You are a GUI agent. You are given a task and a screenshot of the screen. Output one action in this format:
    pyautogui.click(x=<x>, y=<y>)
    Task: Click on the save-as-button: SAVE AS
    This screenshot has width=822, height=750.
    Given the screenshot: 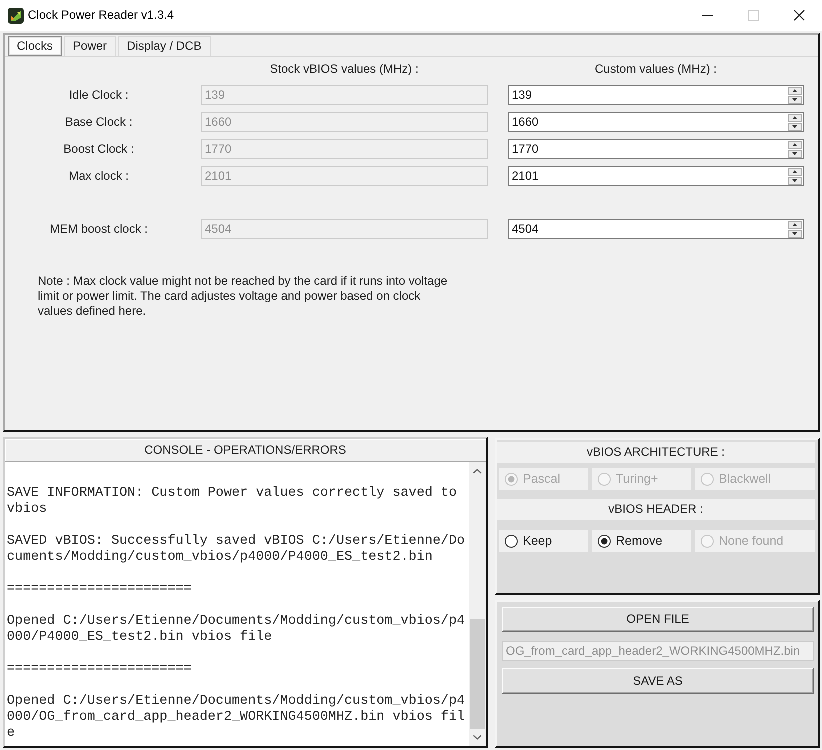 What is the action you would take?
    pyautogui.click(x=658, y=681)
    